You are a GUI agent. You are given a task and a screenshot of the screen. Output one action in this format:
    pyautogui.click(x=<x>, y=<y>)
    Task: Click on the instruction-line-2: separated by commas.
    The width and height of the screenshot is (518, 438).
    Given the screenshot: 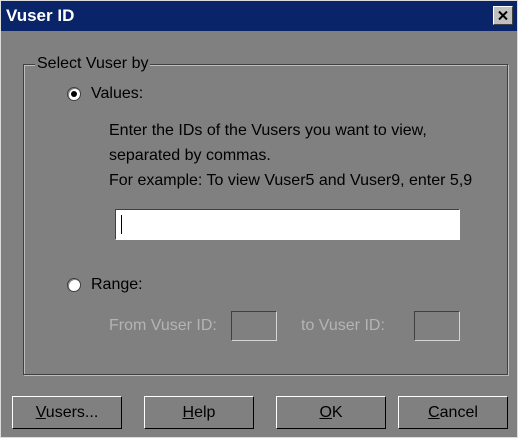 What is the action you would take?
    pyautogui.click(x=190, y=155)
    